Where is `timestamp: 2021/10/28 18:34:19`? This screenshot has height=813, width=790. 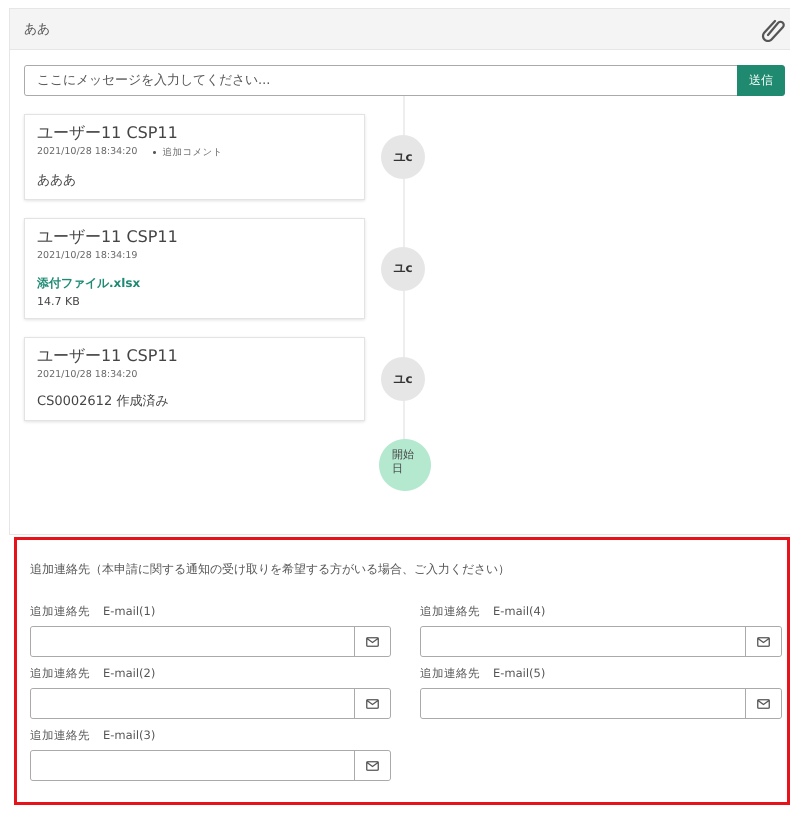 timestamp: 2021/10/28 18:34:19 is located at coordinates (87, 255).